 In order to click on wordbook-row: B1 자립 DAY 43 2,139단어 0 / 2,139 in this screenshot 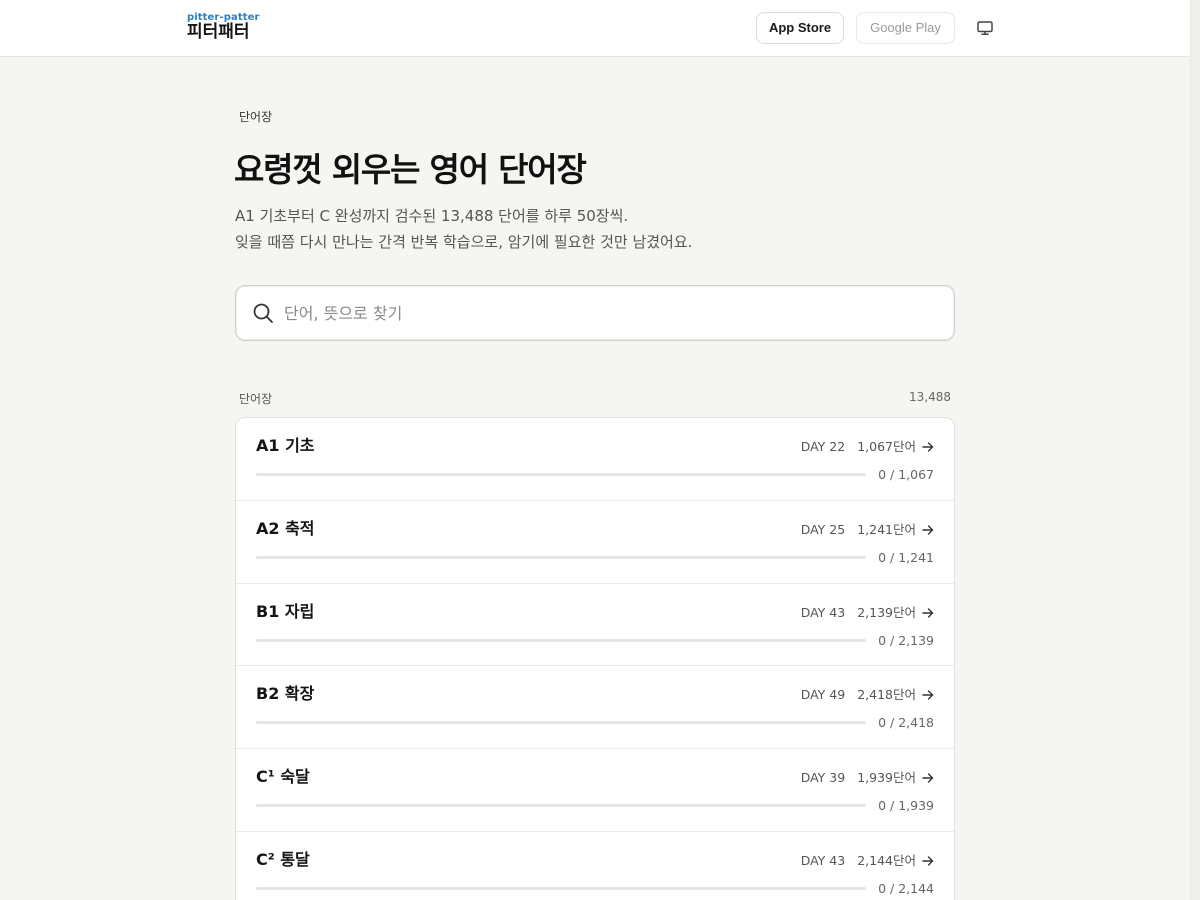, I will do `click(595, 625)`.